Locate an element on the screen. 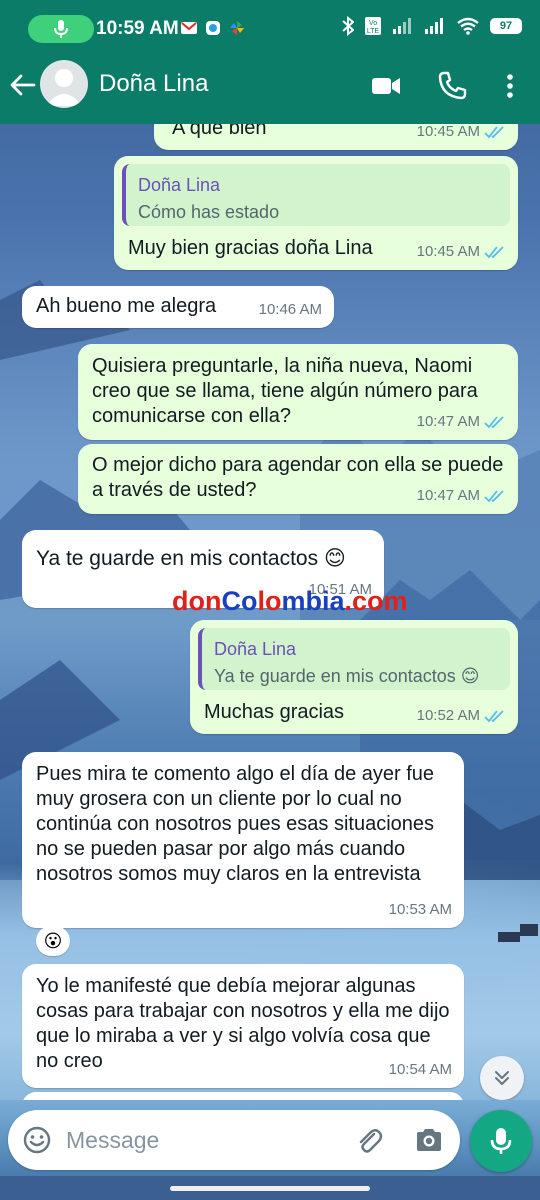 This screenshot has height=1200, width=540. message-bubble-outgoing: A que bien 10:45 AM is located at coordinates (336, 137).